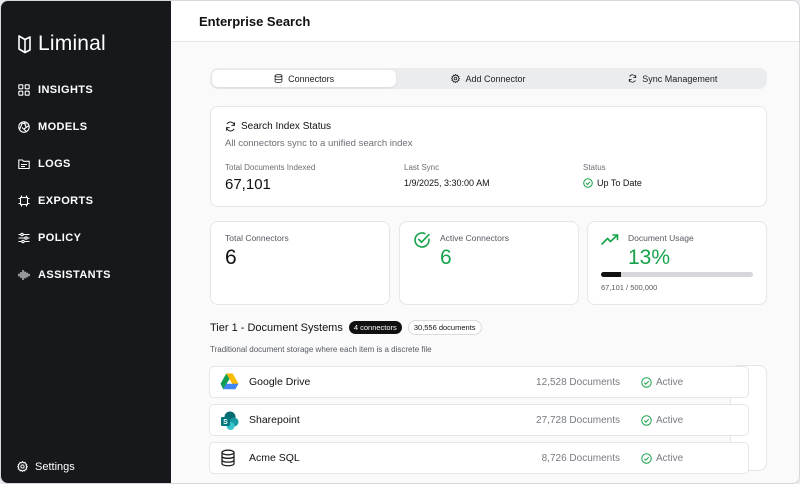  Describe the element at coordinates (66, 89) in the screenshot. I see `sidebar-item-label: INSIGHTS` at that location.